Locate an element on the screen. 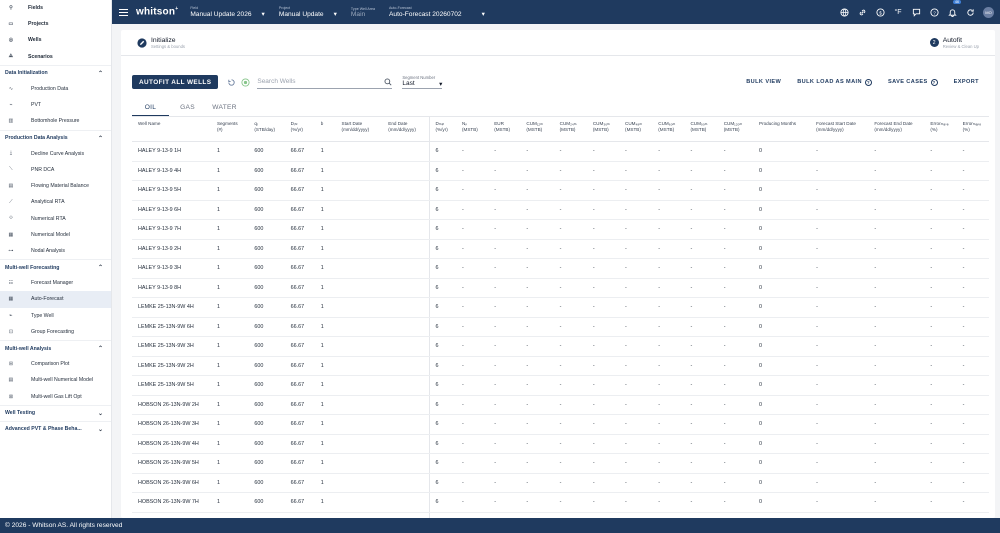 The image size is (1000, 533). column-header: CUM₁₂ₘ (MSTB) is located at coordinates (537, 129).